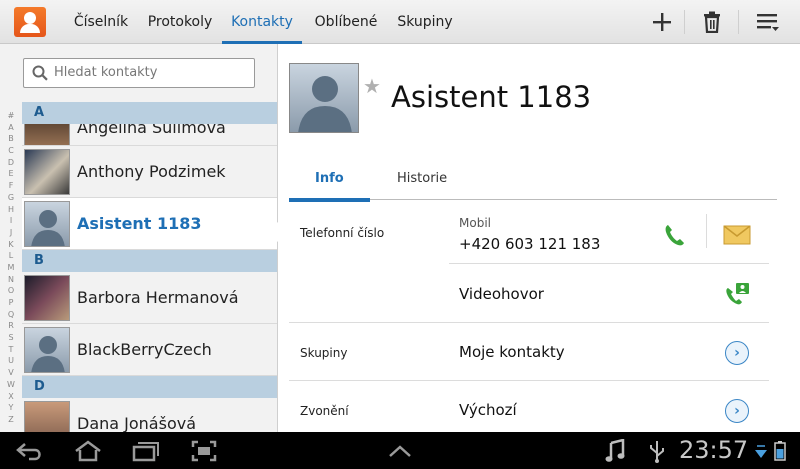  Describe the element at coordinates (425, 22) in the screenshot. I see `tab-skupiny: Skupiny` at that location.